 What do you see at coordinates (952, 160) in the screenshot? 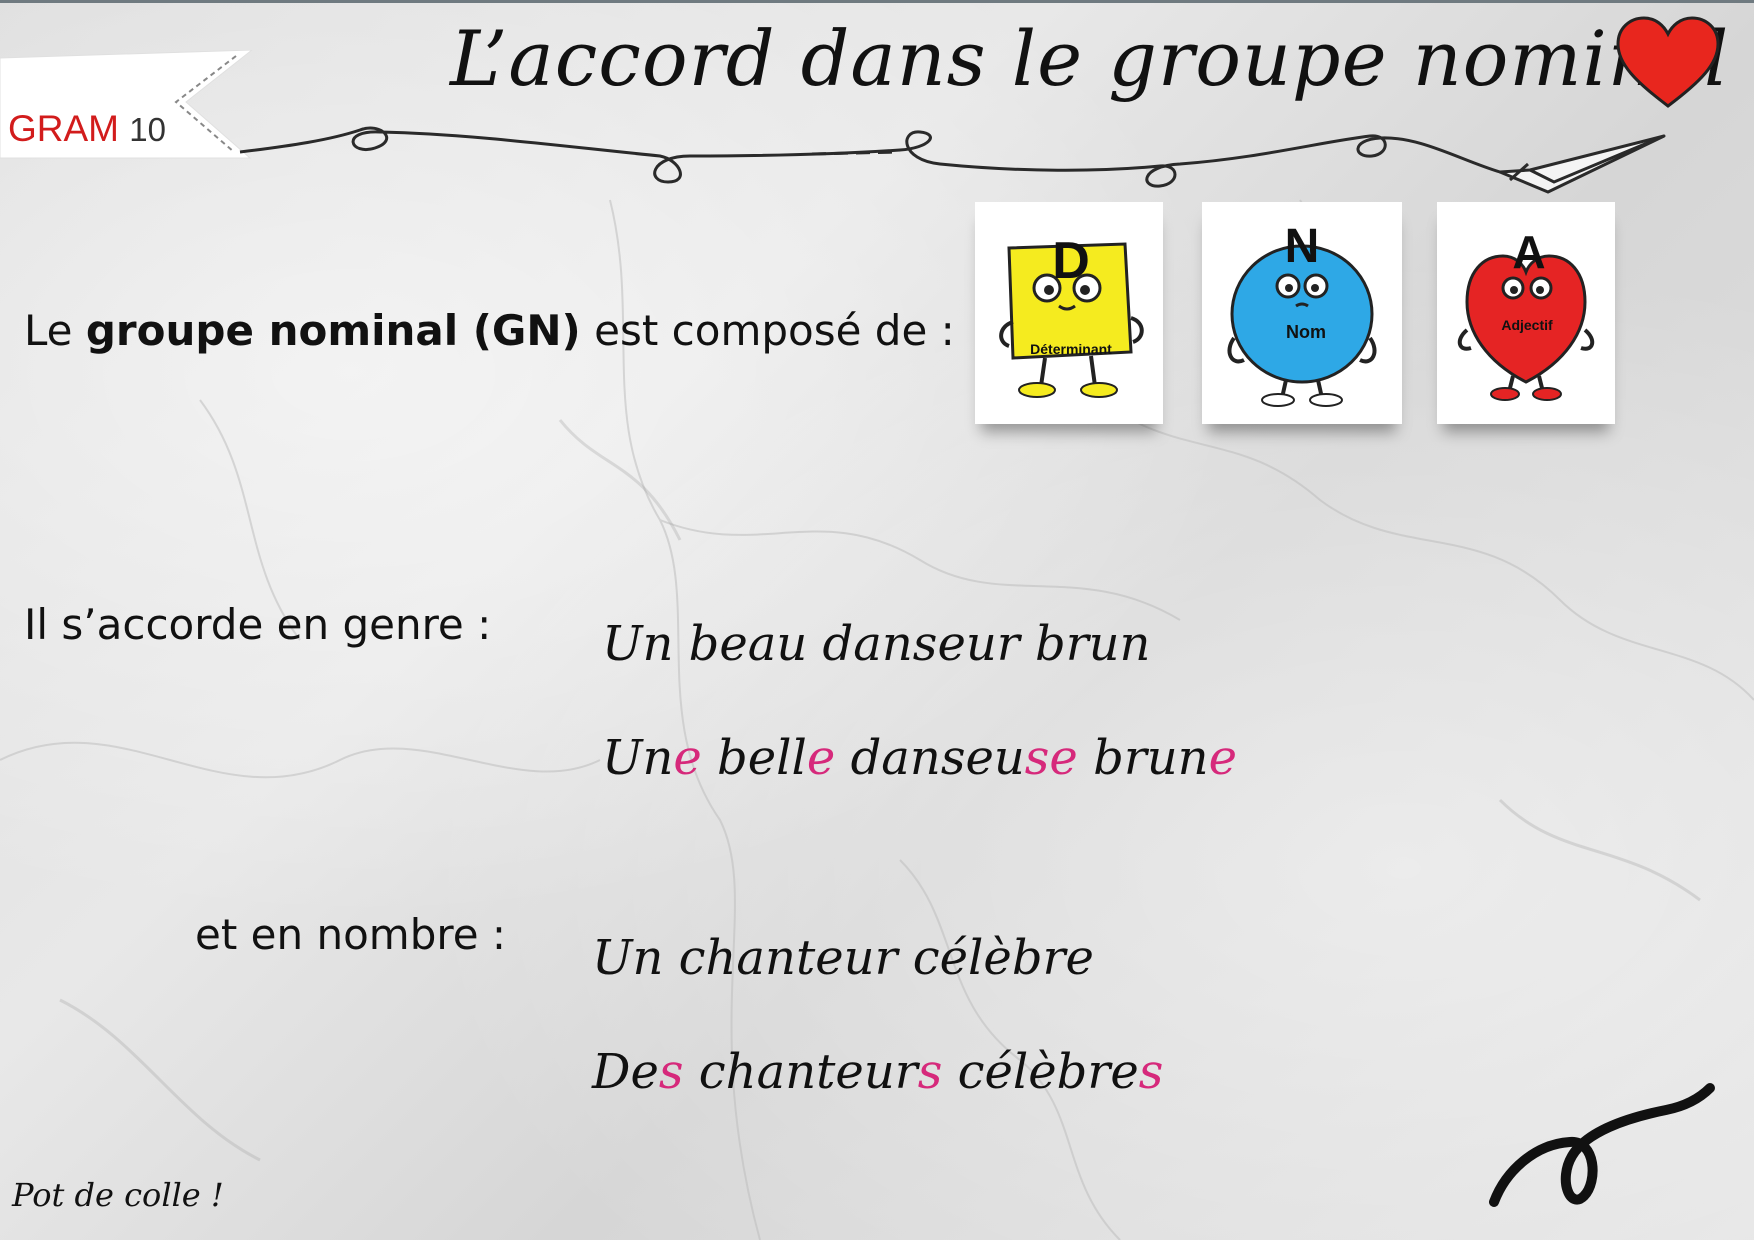
I see `decorative-line` at bounding box center [952, 160].